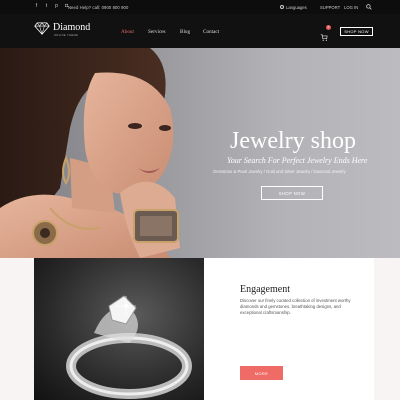 This screenshot has height=400, width=400. I want to click on cart-button: 0, so click(325, 33).